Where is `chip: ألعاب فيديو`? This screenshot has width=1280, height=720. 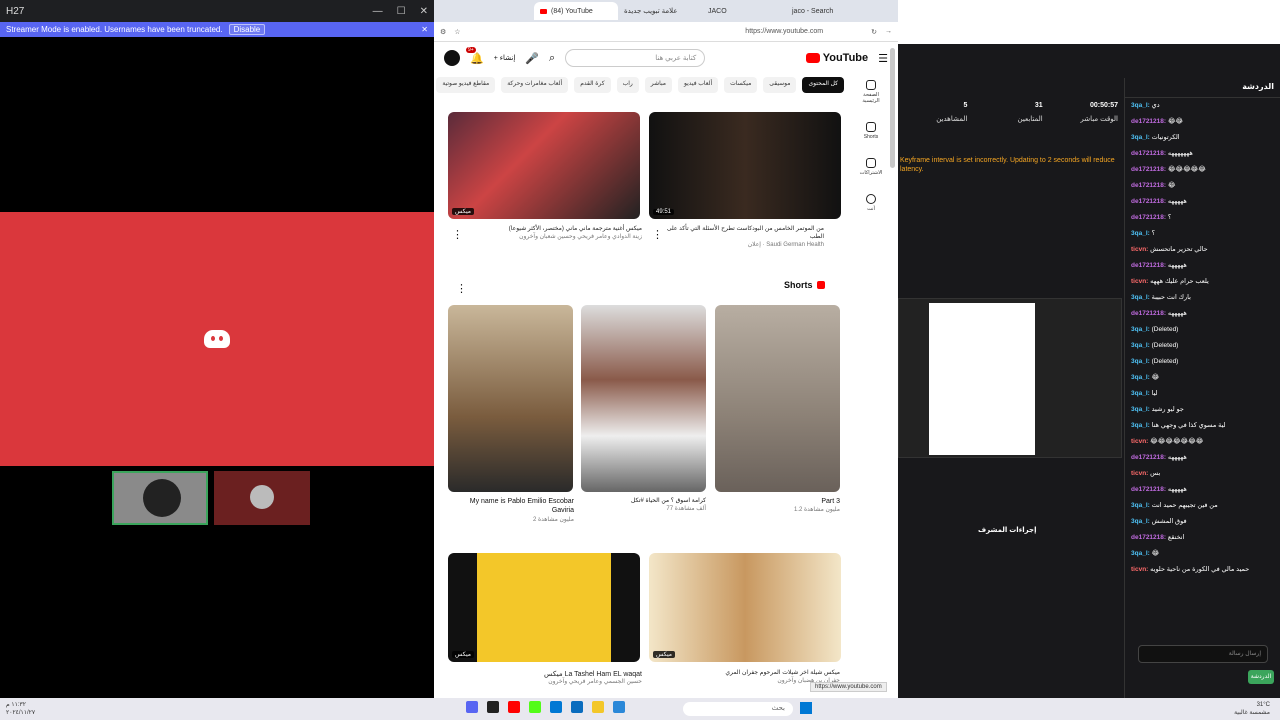 chip: ألعاب فيديو is located at coordinates (698, 85).